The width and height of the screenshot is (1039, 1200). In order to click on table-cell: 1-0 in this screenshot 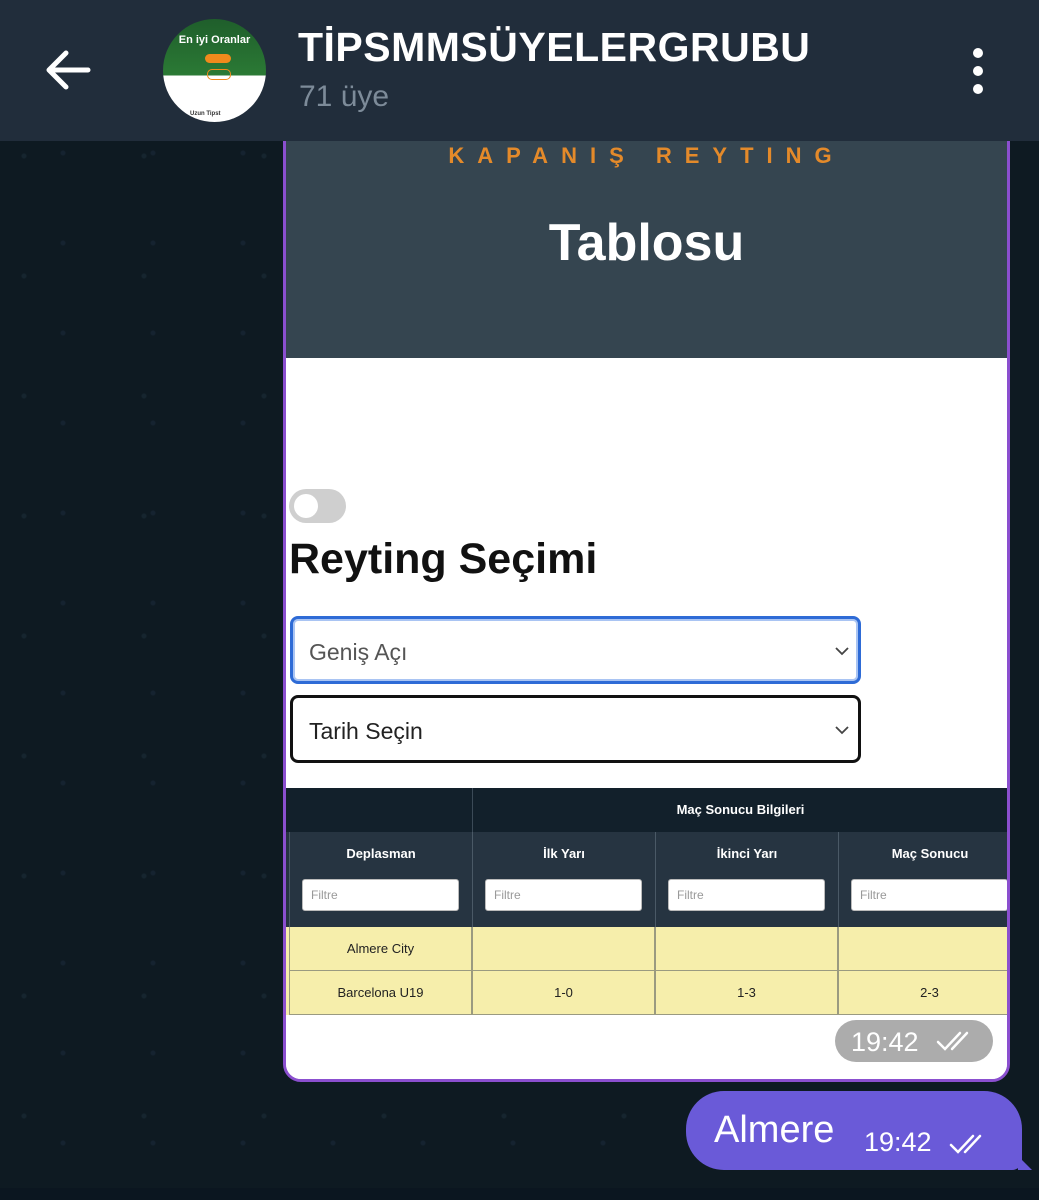, I will do `click(563, 993)`.